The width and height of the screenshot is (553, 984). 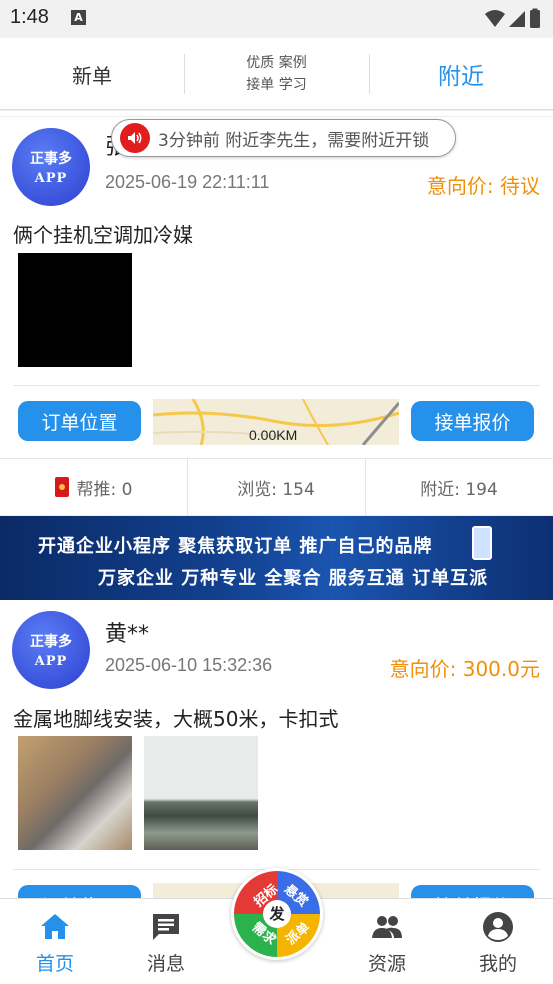 I want to click on order-date: 2025-06-10 15:32:36, so click(x=189, y=665).